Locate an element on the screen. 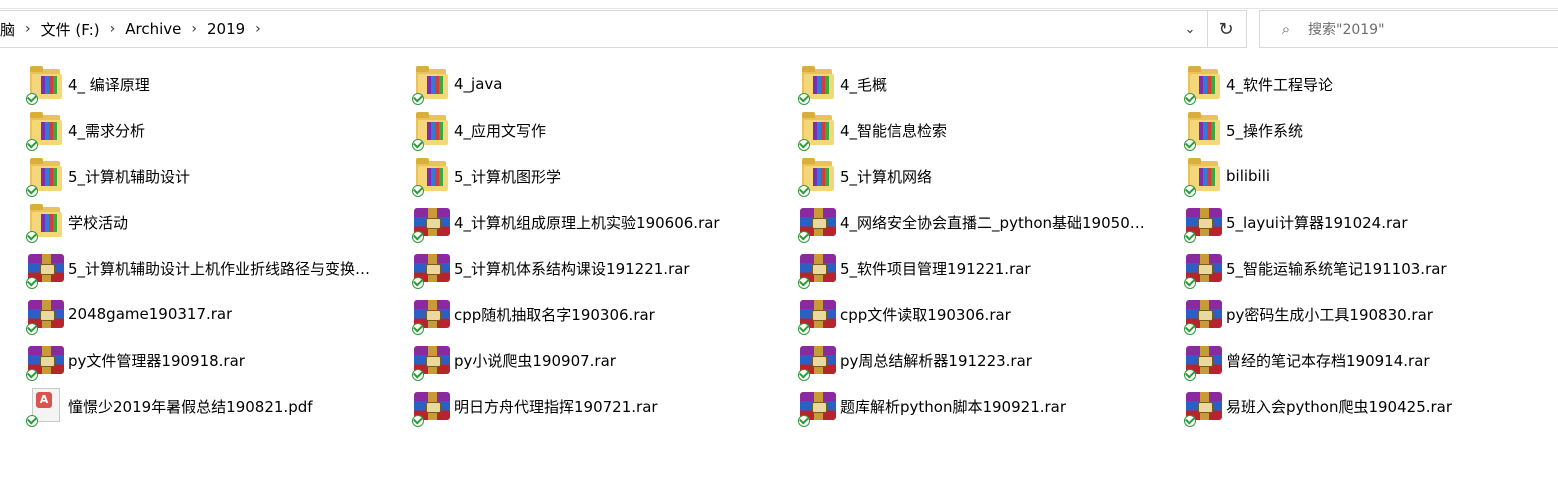 The image size is (1558, 495). item-label: 5_操作系统 is located at coordinates (1265, 130).